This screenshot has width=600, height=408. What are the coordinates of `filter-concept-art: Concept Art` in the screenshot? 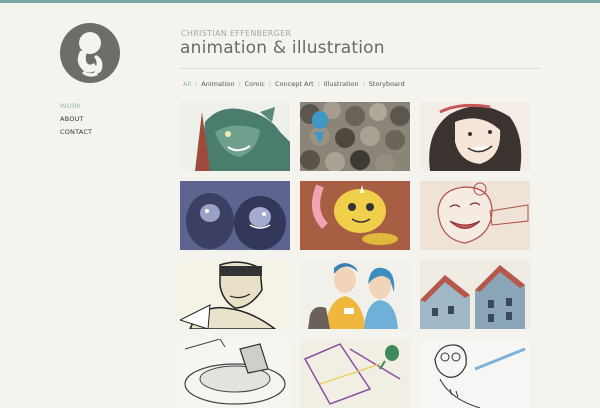 It's located at (294, 84).